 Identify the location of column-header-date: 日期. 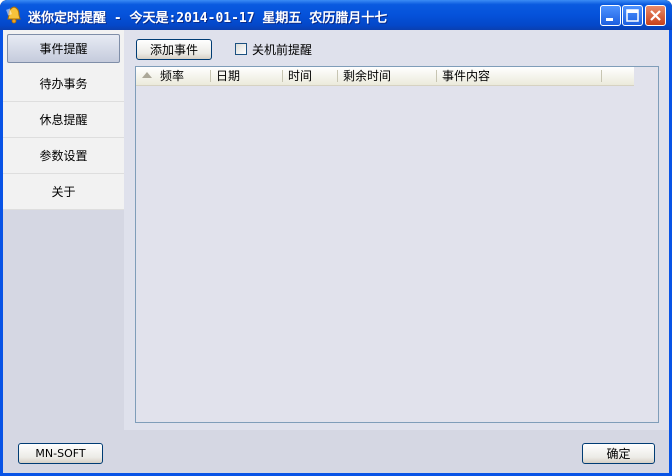
(228, 76).